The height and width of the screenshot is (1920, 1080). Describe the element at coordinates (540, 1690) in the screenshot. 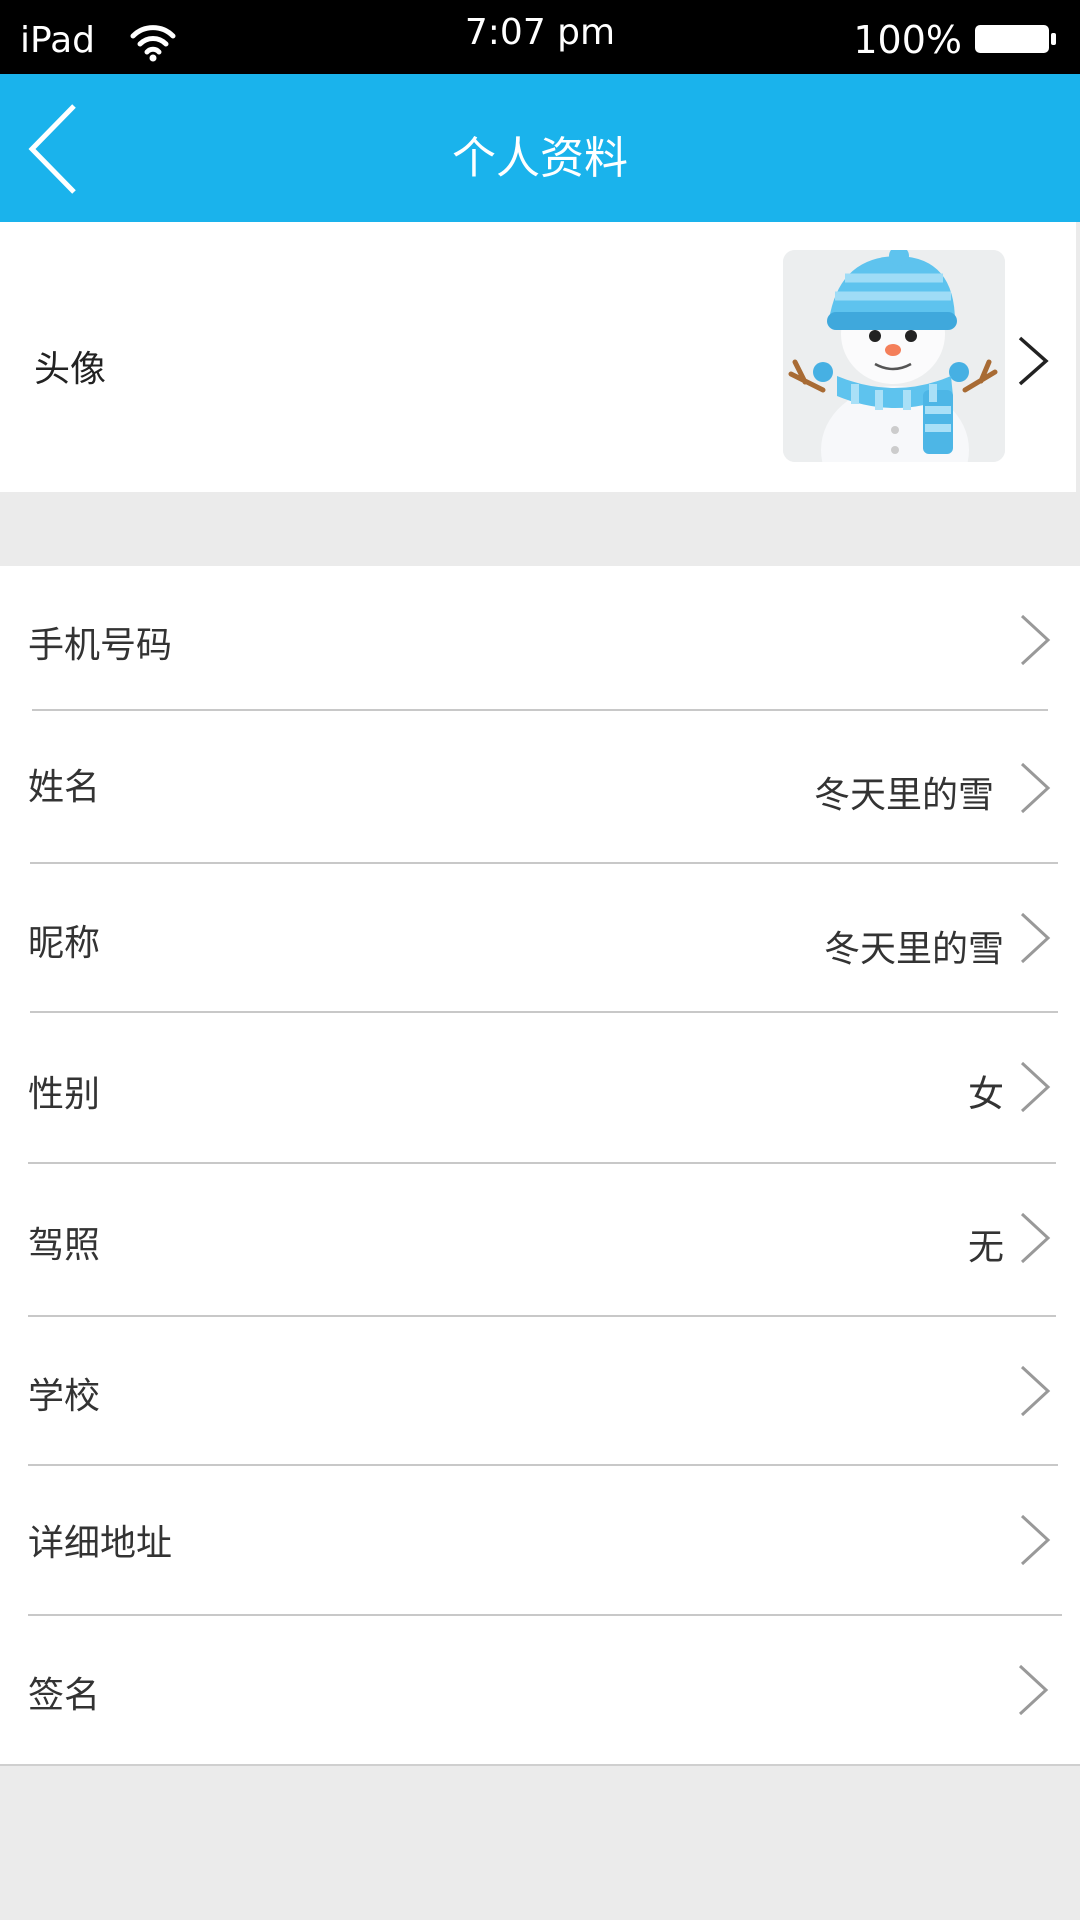

I see `list-item-signature: 签名` at that location.